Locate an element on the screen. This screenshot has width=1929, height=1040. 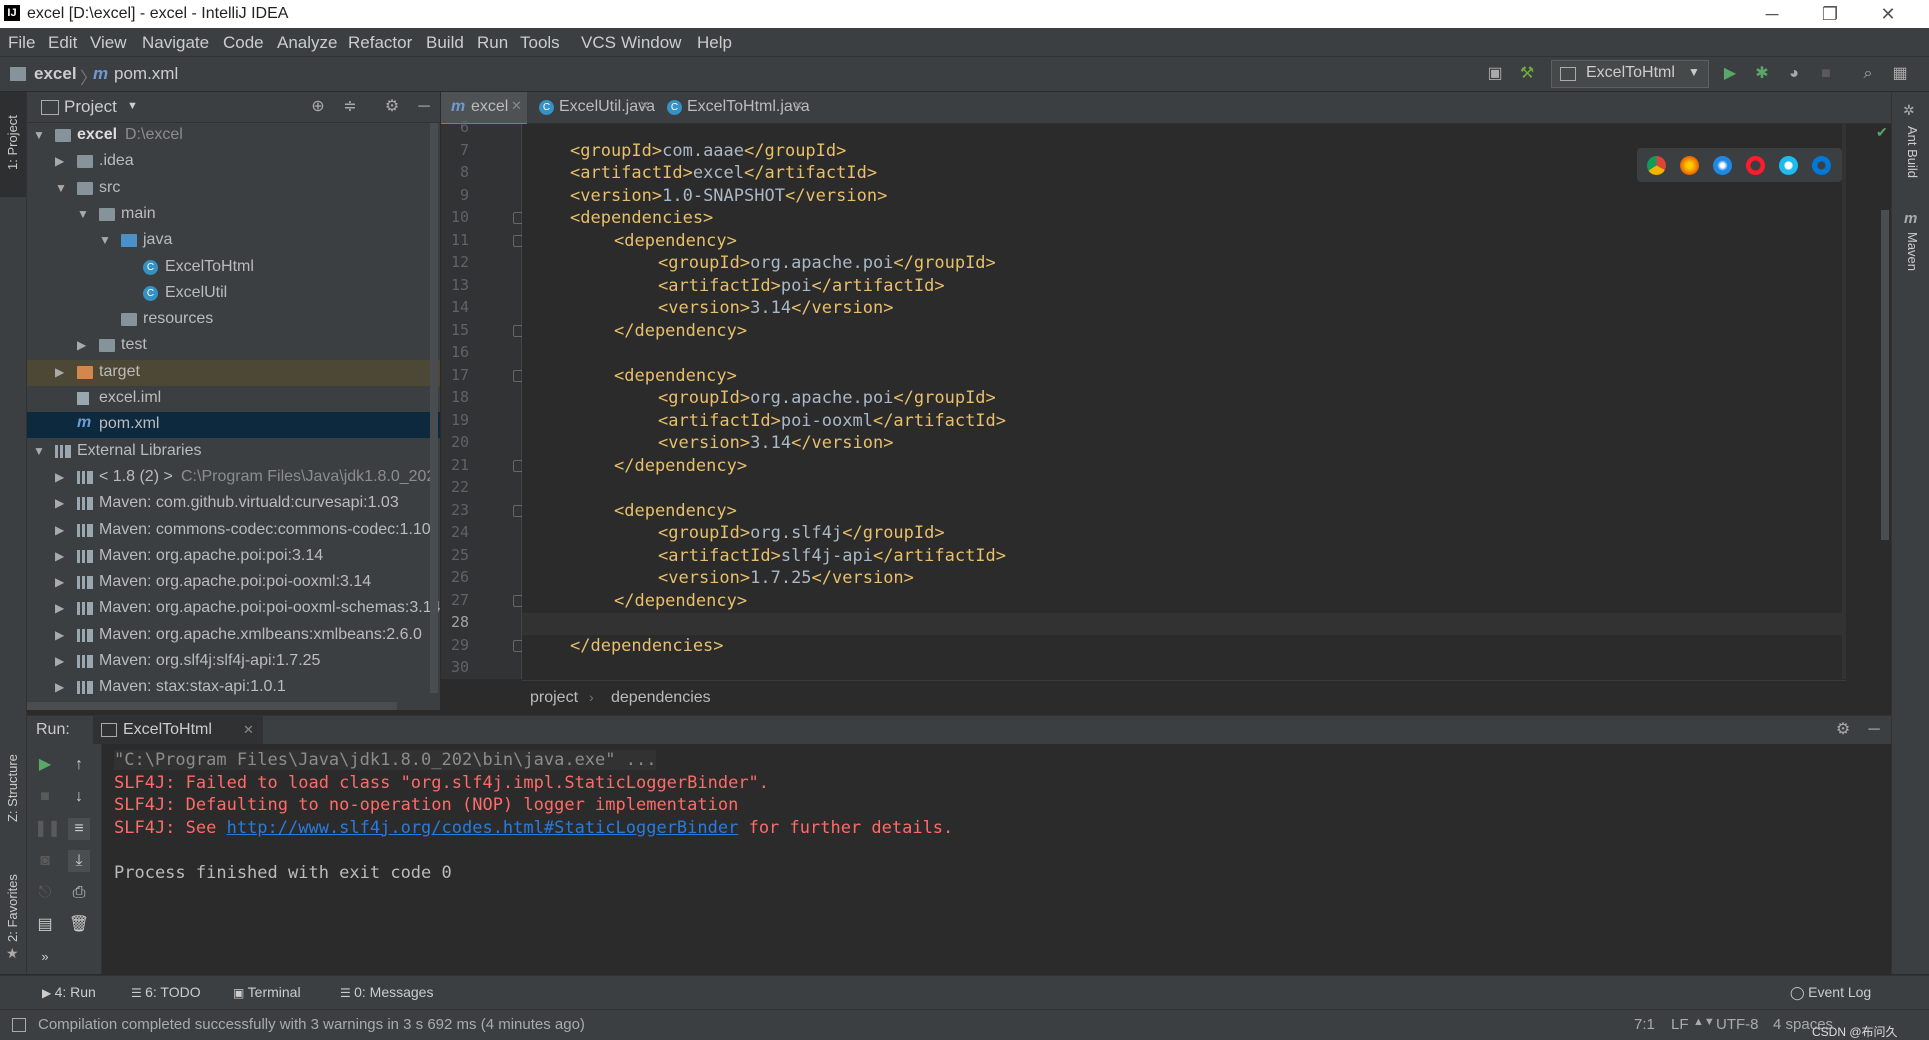
run-icon: ▶ is located at coordinates (1730, 74).